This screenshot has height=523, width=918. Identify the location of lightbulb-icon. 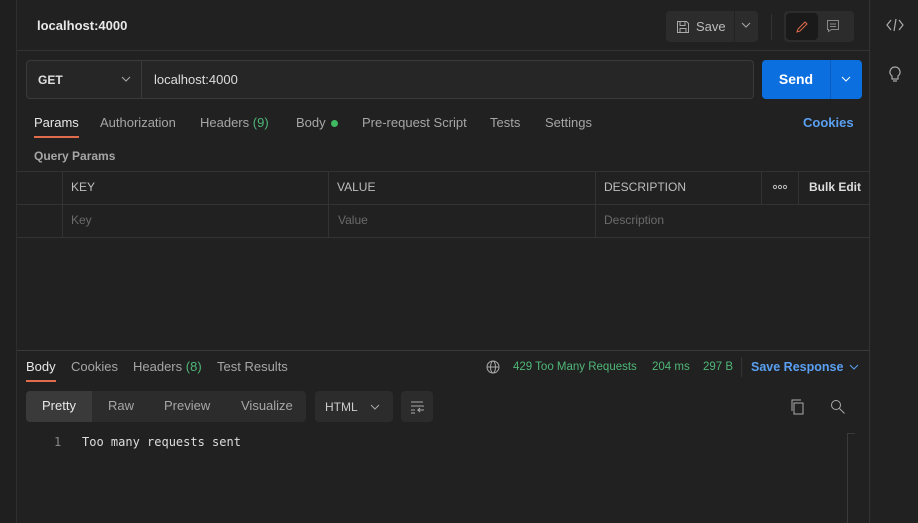
(895, 74).